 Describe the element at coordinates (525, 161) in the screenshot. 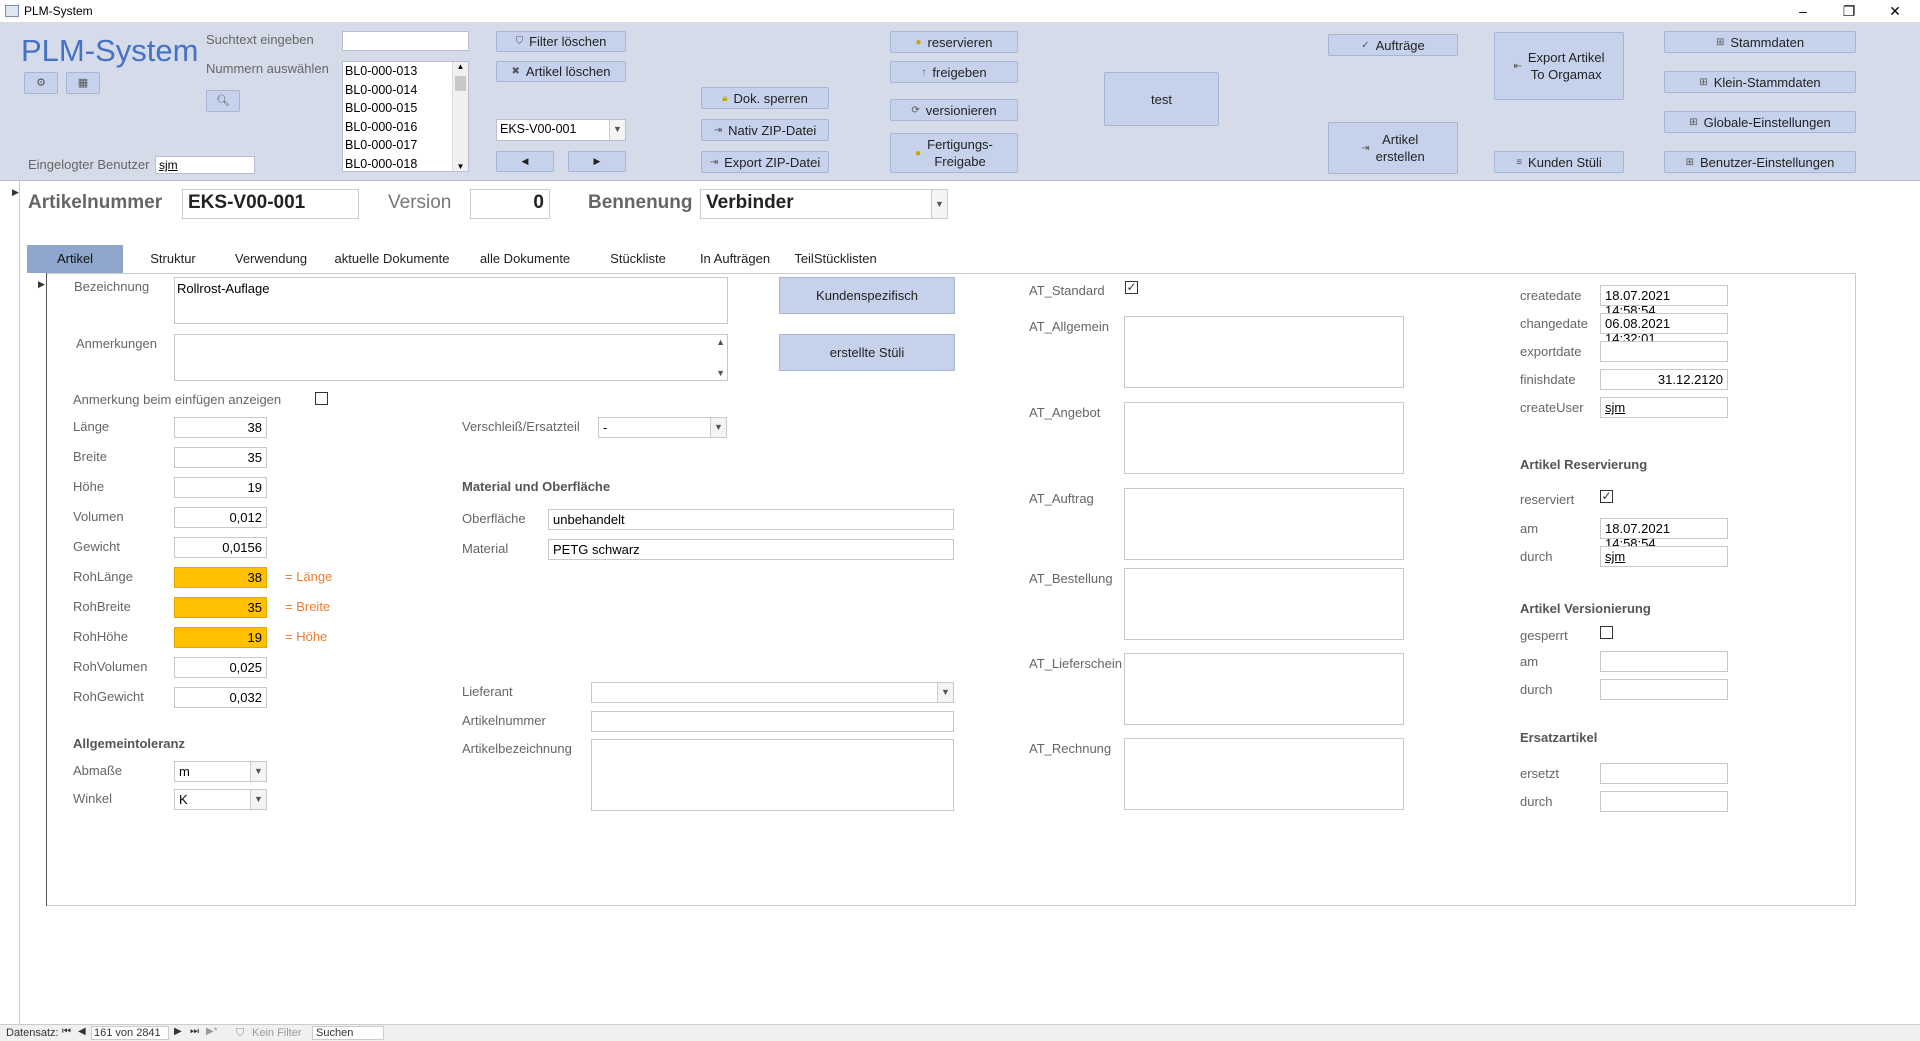

I see `prev-record-button: ◀` at that location.